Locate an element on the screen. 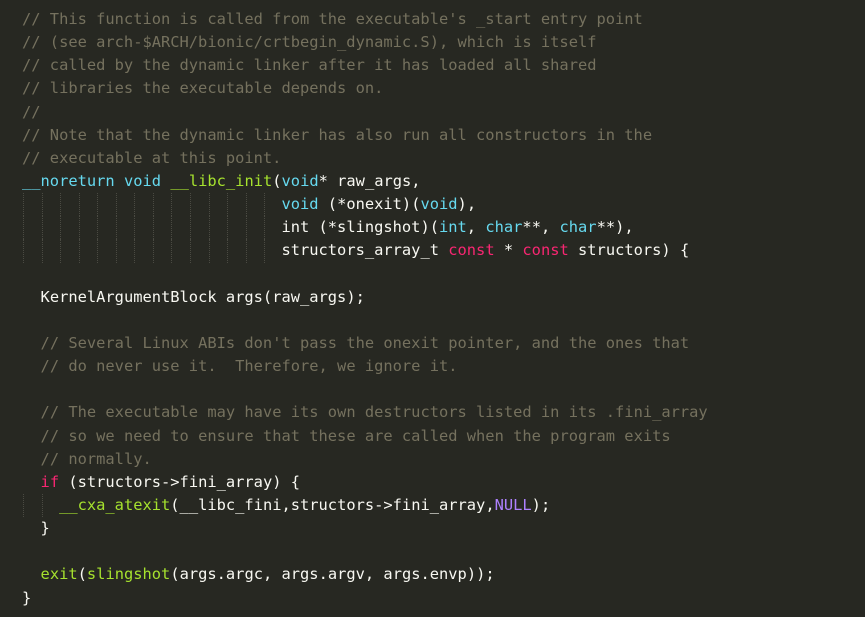 This screenshot has width=865, height=617. code-line: if (structors->fini_array) { is located at coordinates (443, 482).